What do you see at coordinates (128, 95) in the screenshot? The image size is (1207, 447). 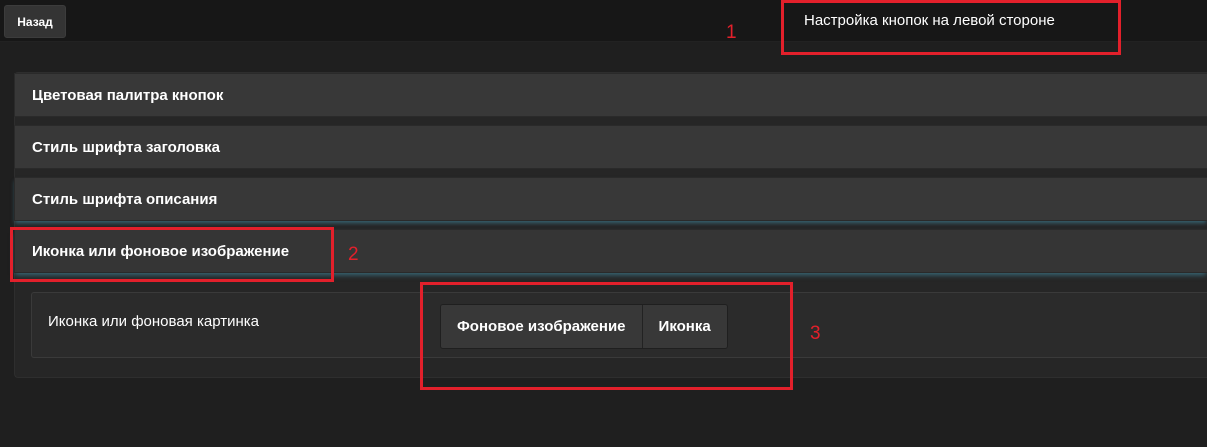 I see `accordion-header-label: Цветовая палитра кнопок` at bounding box center [128, 95].